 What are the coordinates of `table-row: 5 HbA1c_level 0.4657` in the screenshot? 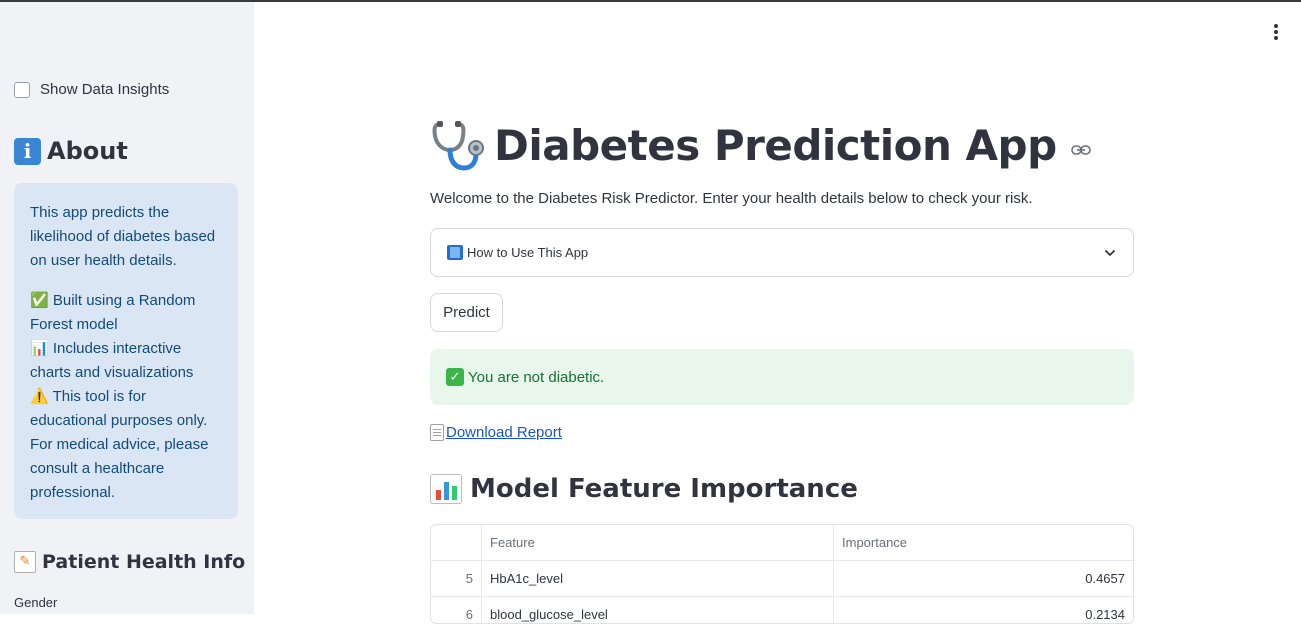 It's located at (782, 579).